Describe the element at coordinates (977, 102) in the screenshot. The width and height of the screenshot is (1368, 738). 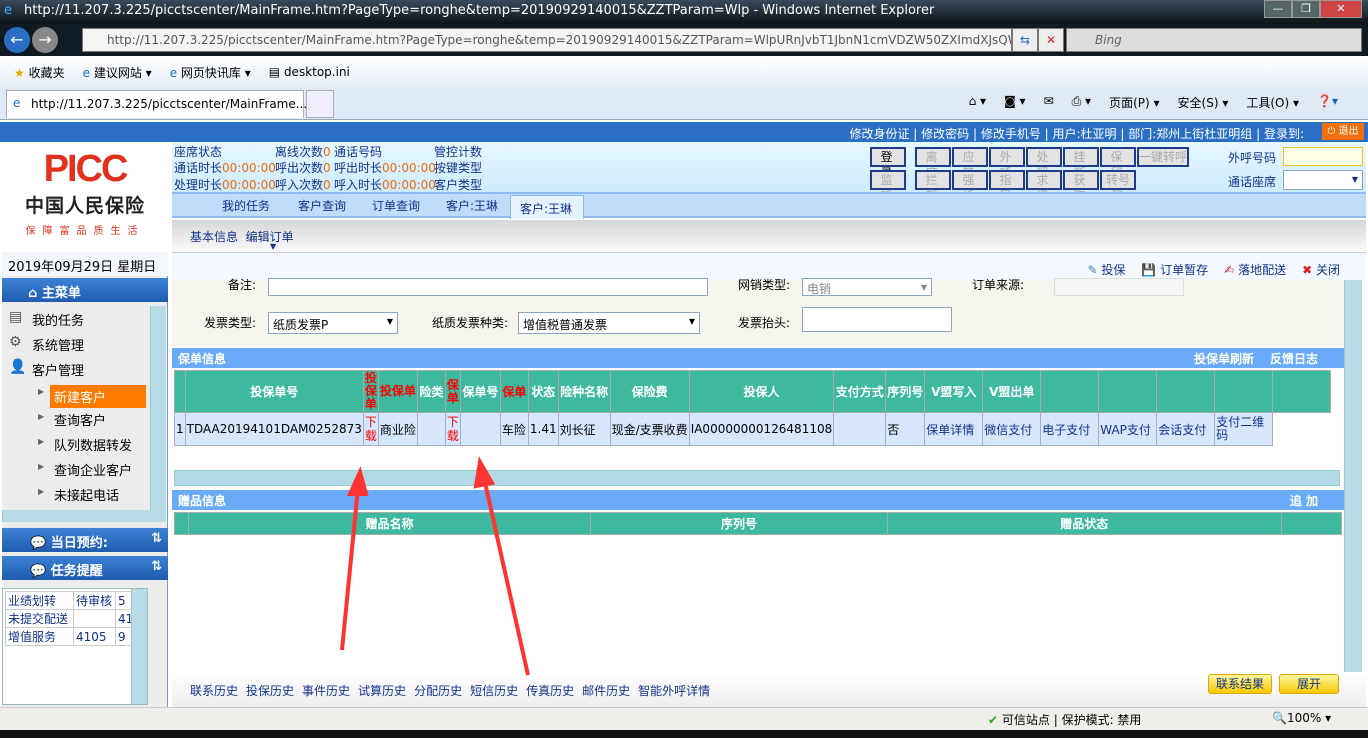
I see `home-icon: ⌂ ▾` at that location.